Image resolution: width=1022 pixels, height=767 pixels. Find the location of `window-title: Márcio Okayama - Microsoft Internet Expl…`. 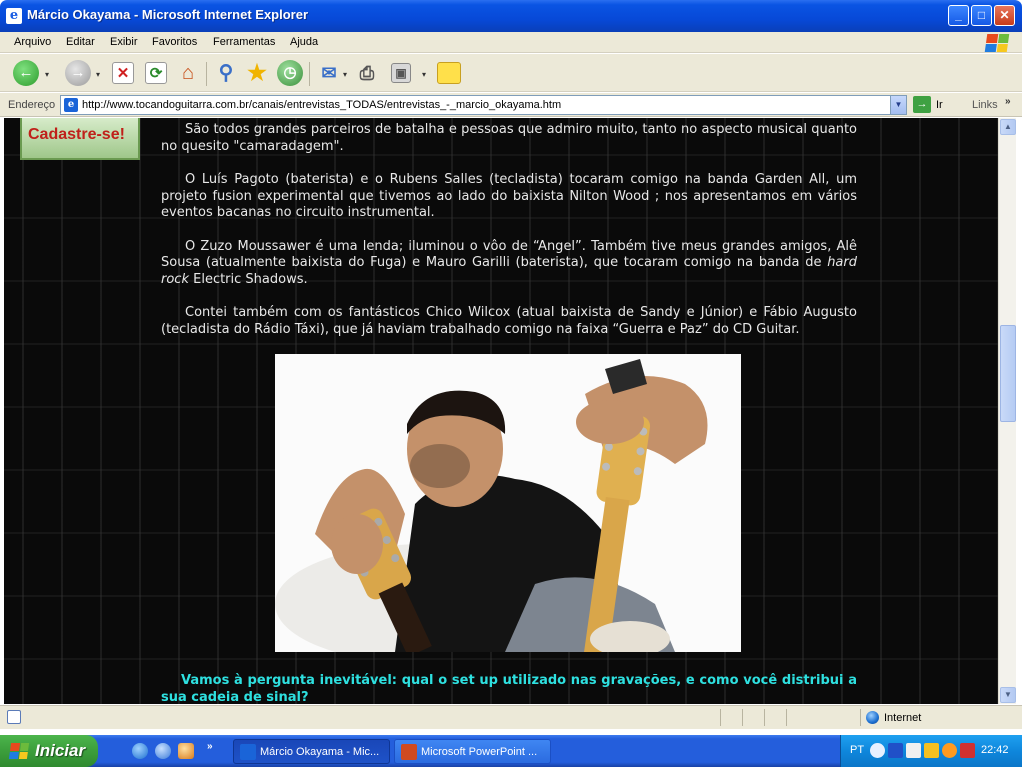

window-title: Márcio Okayama - Microsoft Internet Expl… is located at coordinates (168, 14).